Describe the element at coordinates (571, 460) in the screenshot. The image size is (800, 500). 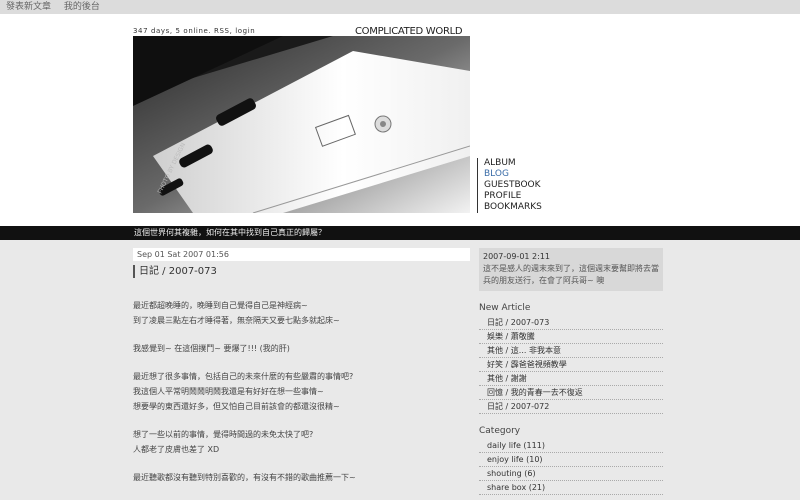
I see `category-link: enjoy life (10)` at that location.